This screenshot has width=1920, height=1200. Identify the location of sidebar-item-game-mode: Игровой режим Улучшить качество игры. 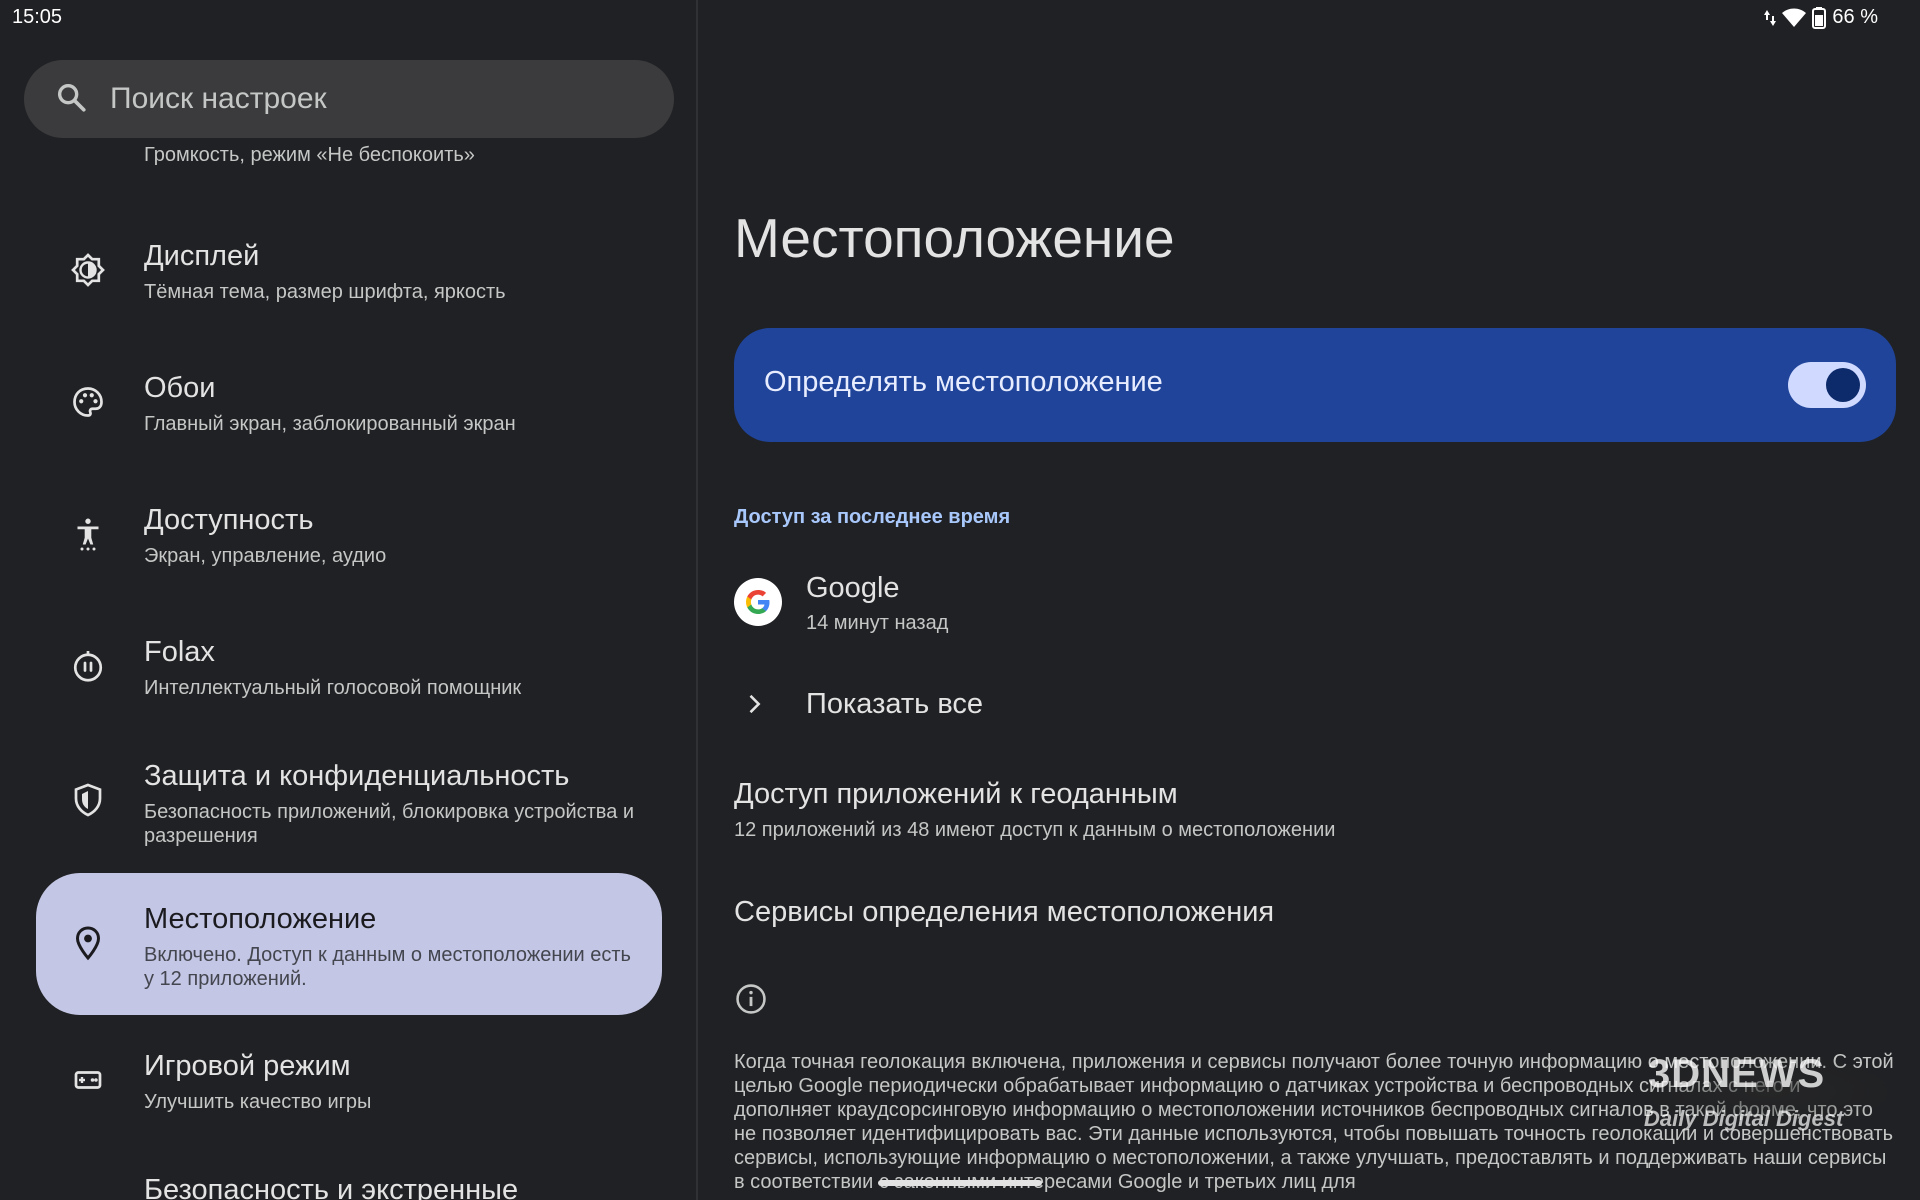
(349, 1086).